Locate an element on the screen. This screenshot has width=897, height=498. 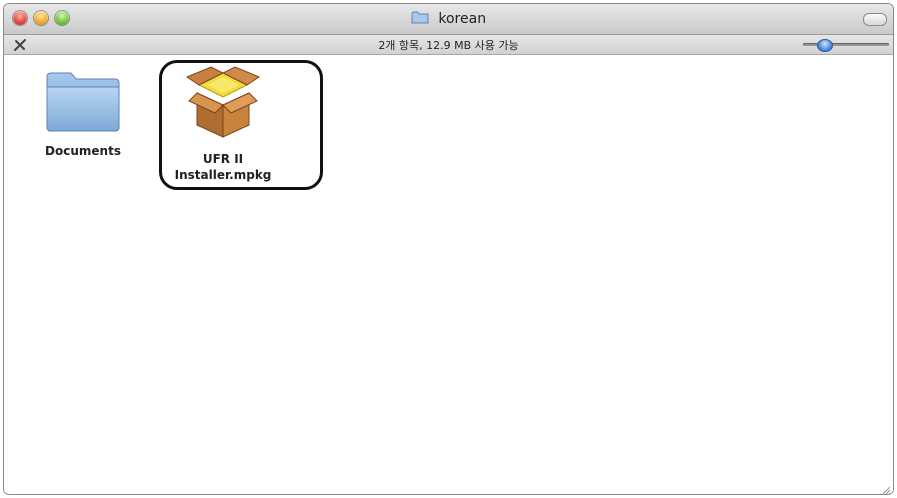
package-icon is located at coordinates (223, 105).